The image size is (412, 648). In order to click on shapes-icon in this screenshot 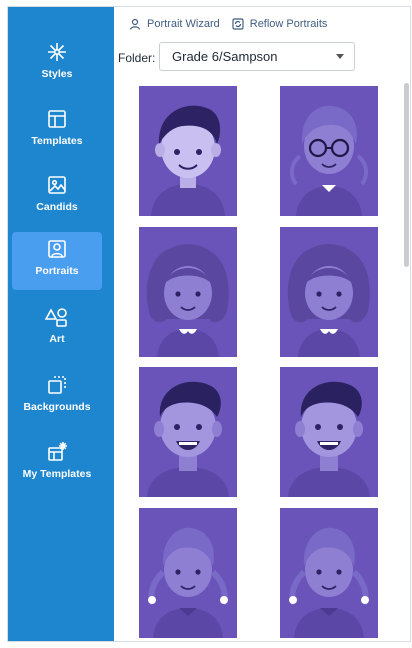, I will do `click(57, 317)`.